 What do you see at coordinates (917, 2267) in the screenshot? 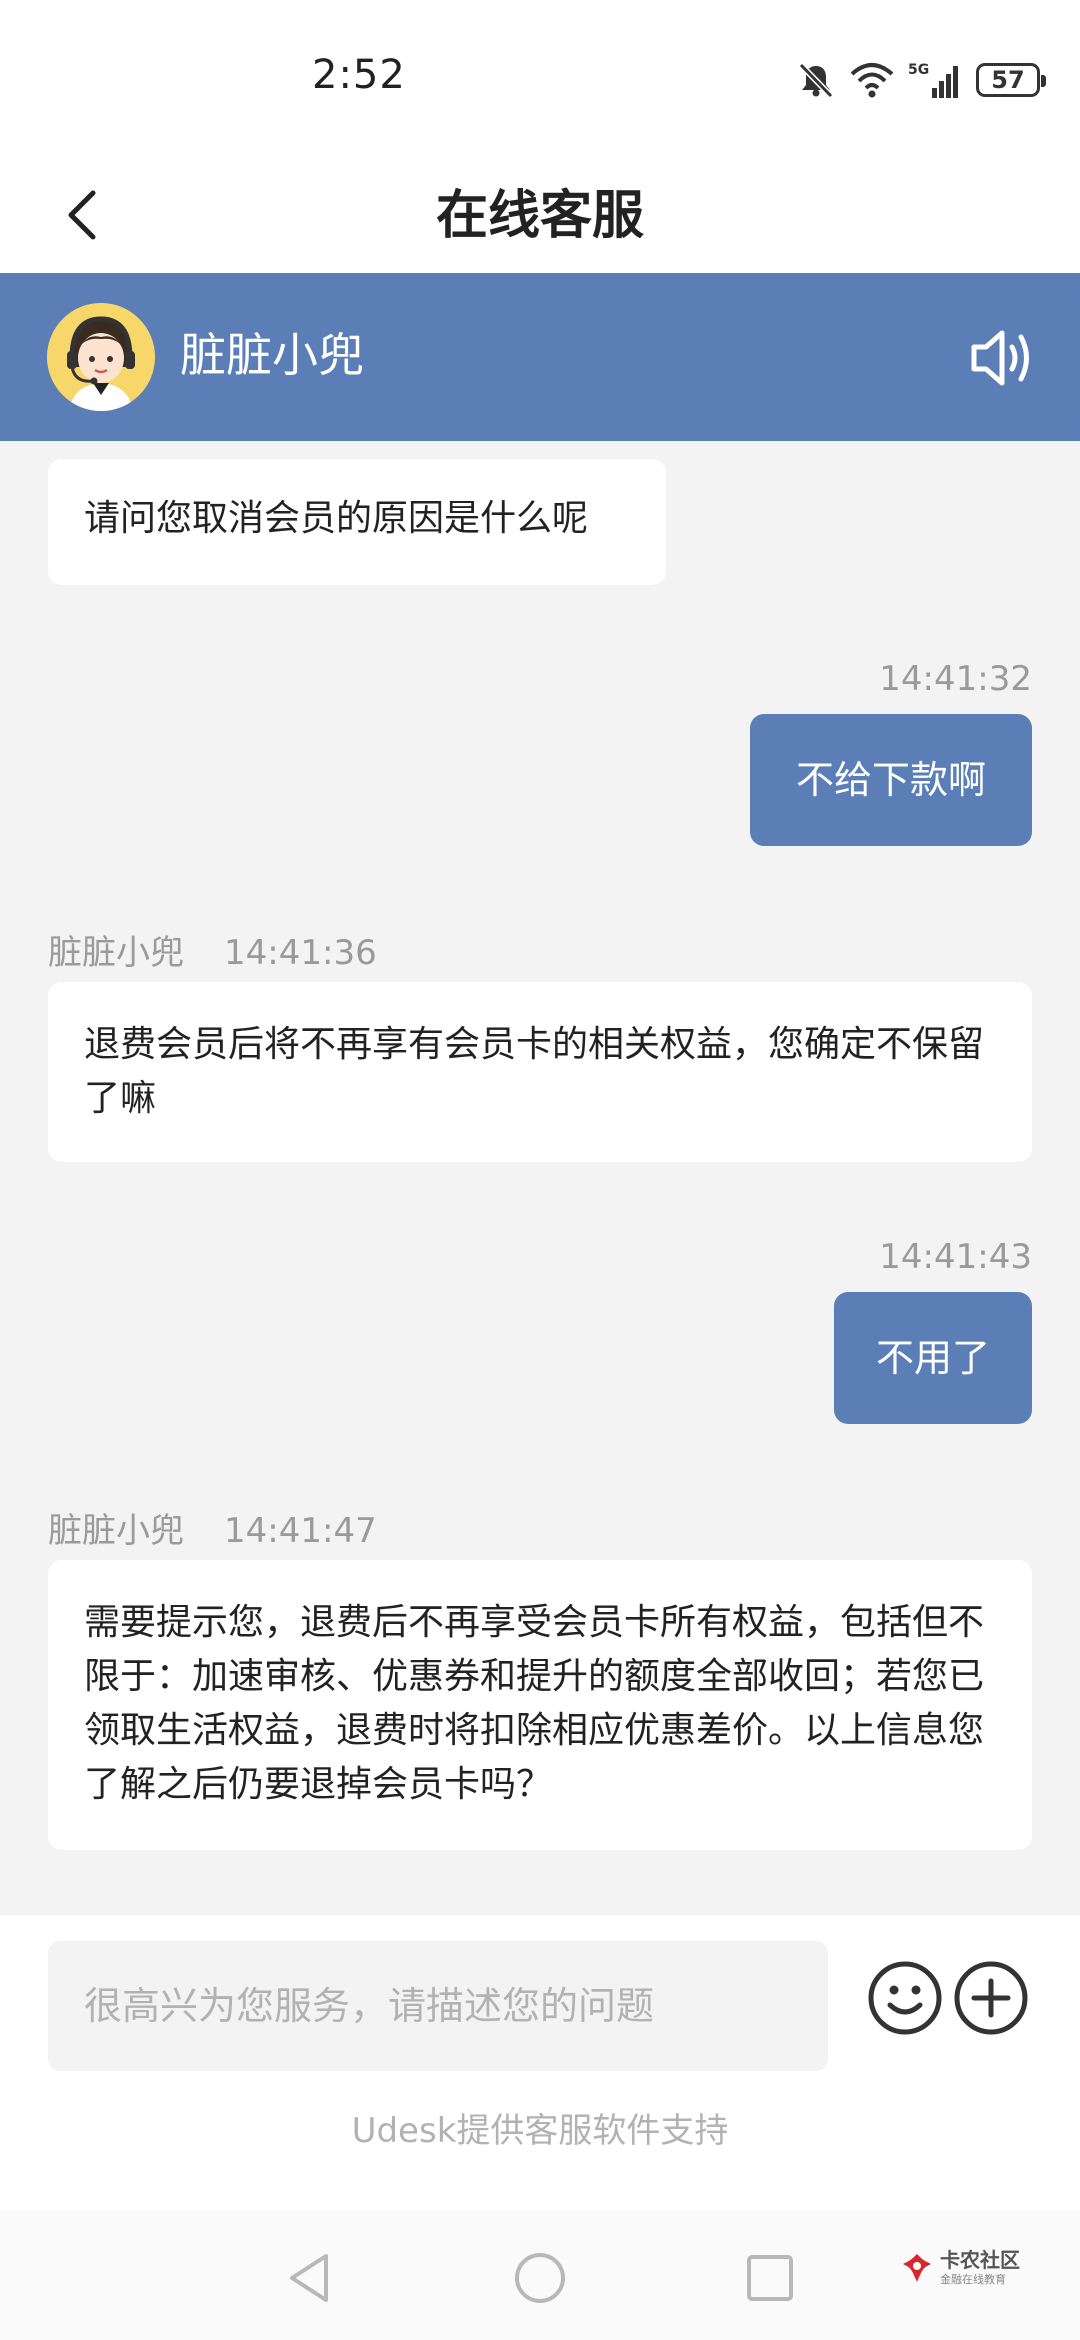
I see `kanong-logo-icon` at bounding box center [917, 2267].